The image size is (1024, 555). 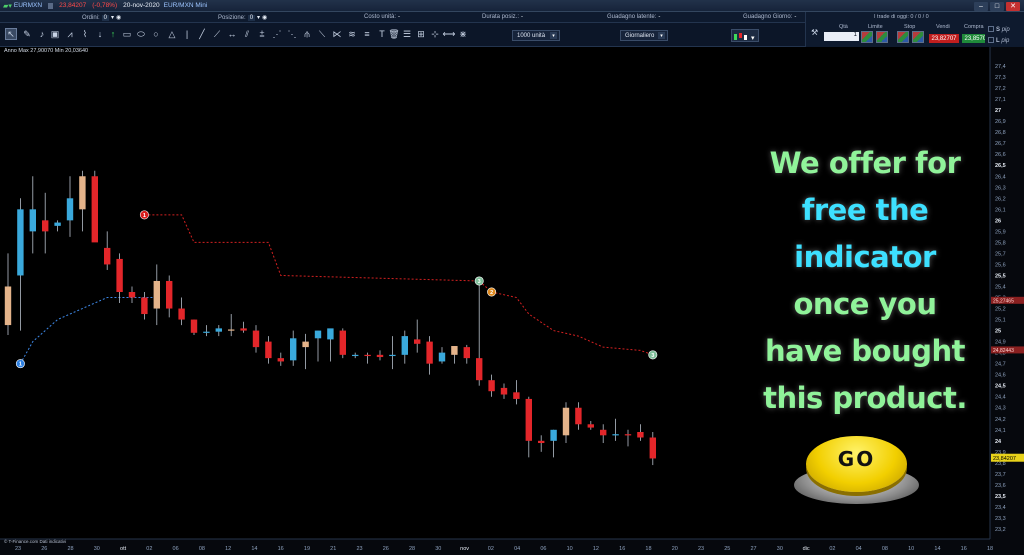 I want to click on x-tick-label: 20, so click(x=675, y=549).